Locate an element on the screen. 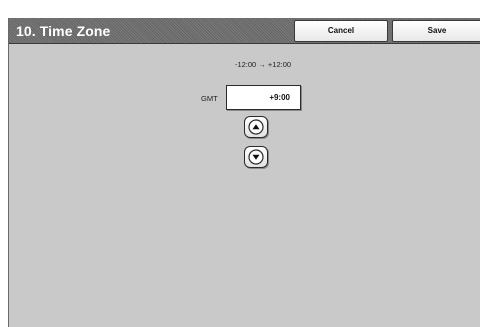 The height and width of the screenshot is (327, 480). range-row: -12:00 → +12:00 is located at coordinates (244, 64).